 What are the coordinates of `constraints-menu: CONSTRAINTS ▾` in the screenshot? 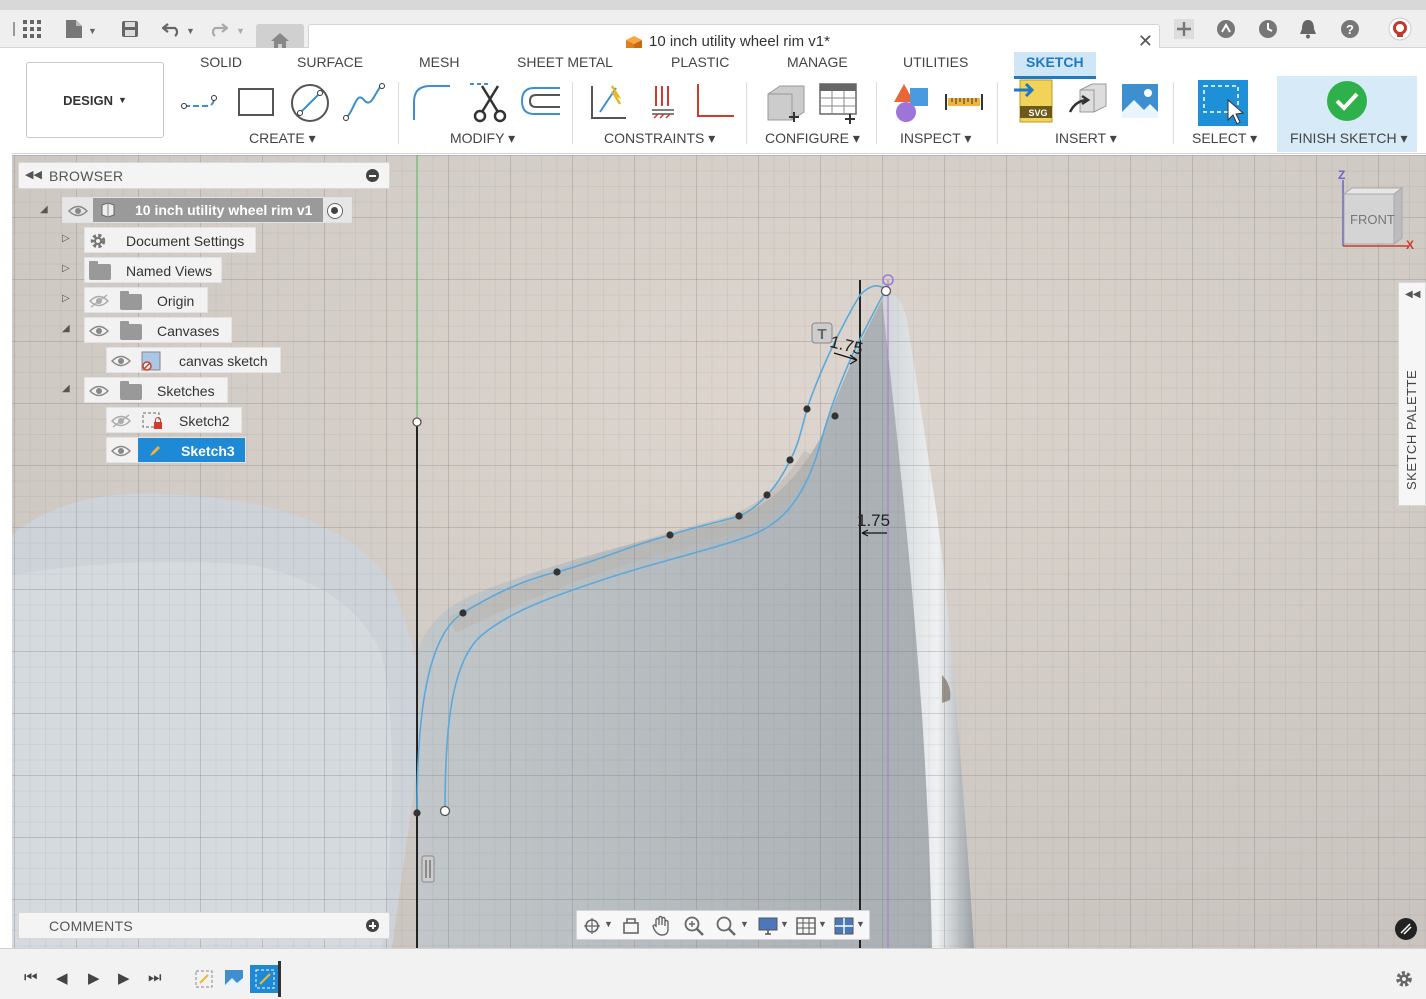 It's located at (659, 138).